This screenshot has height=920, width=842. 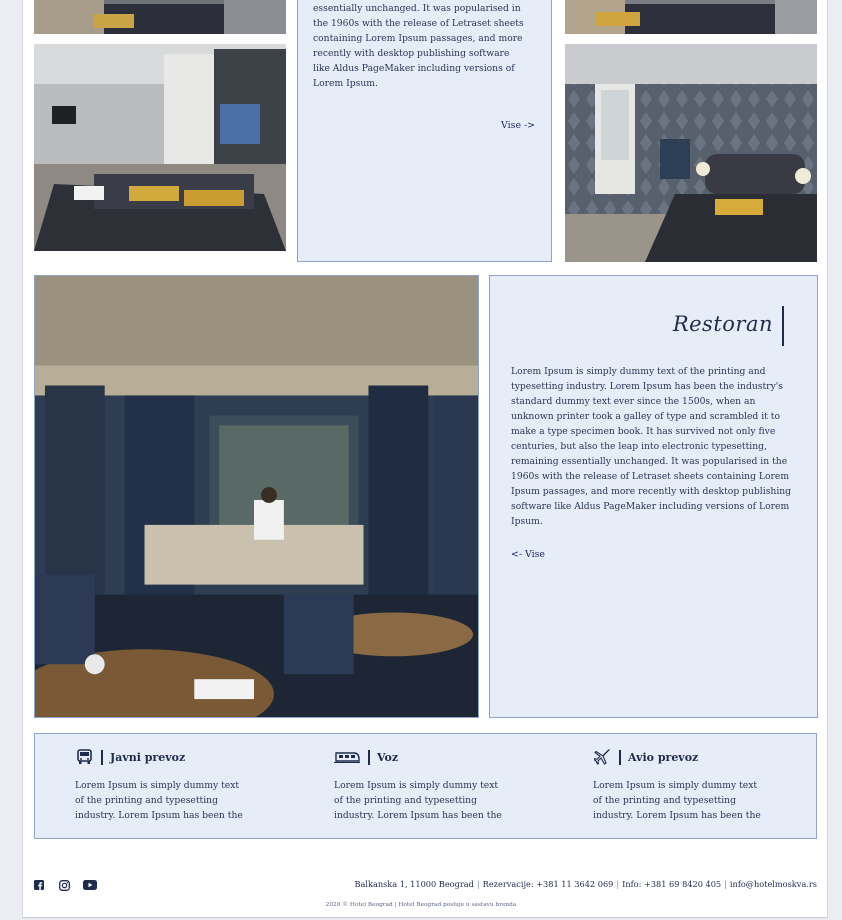 What do you see at coordinates (783, 326) in the screenshot?
I see `title-divider` at bounding box center [783, 326].